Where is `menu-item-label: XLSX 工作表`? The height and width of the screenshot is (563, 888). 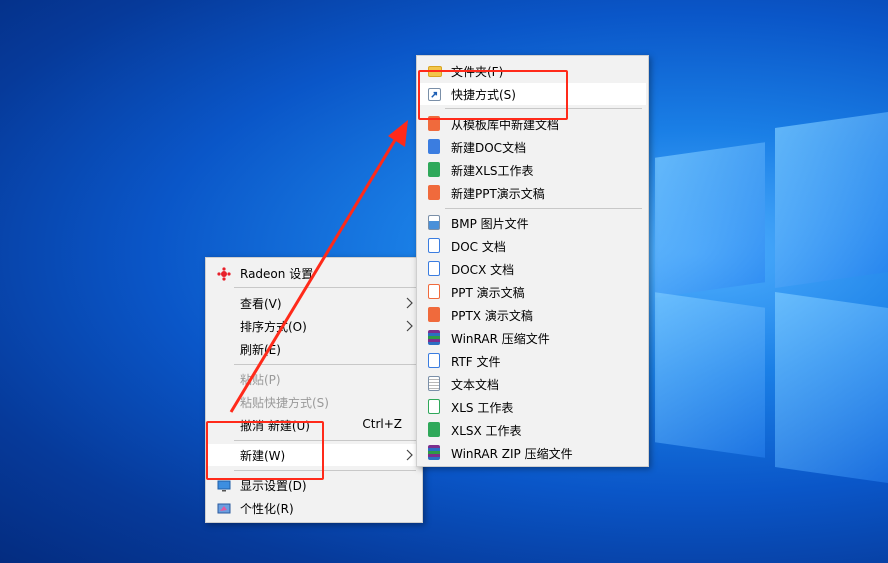 menu-item-label: XLSX 工作表 is located at coordinates (486, 431).